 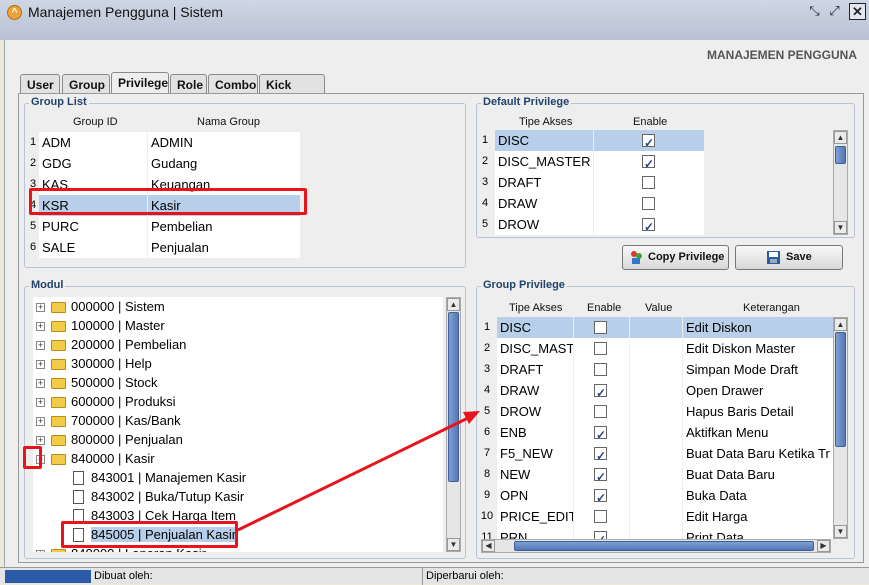 I want to click on save-label: Save, so click(x=799, y=257).